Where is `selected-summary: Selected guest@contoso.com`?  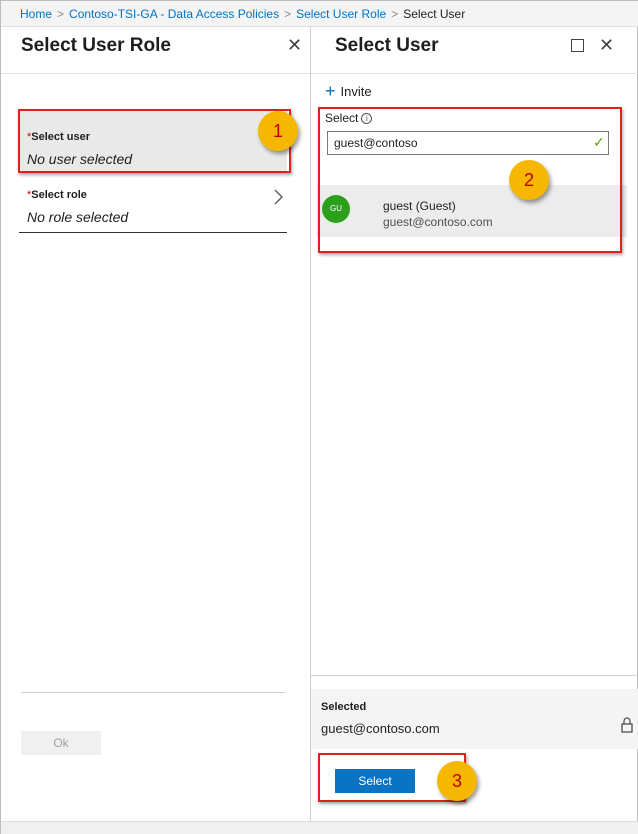 selected-summary: Selected guest@contoso.com is located at coordinates (474, 719).